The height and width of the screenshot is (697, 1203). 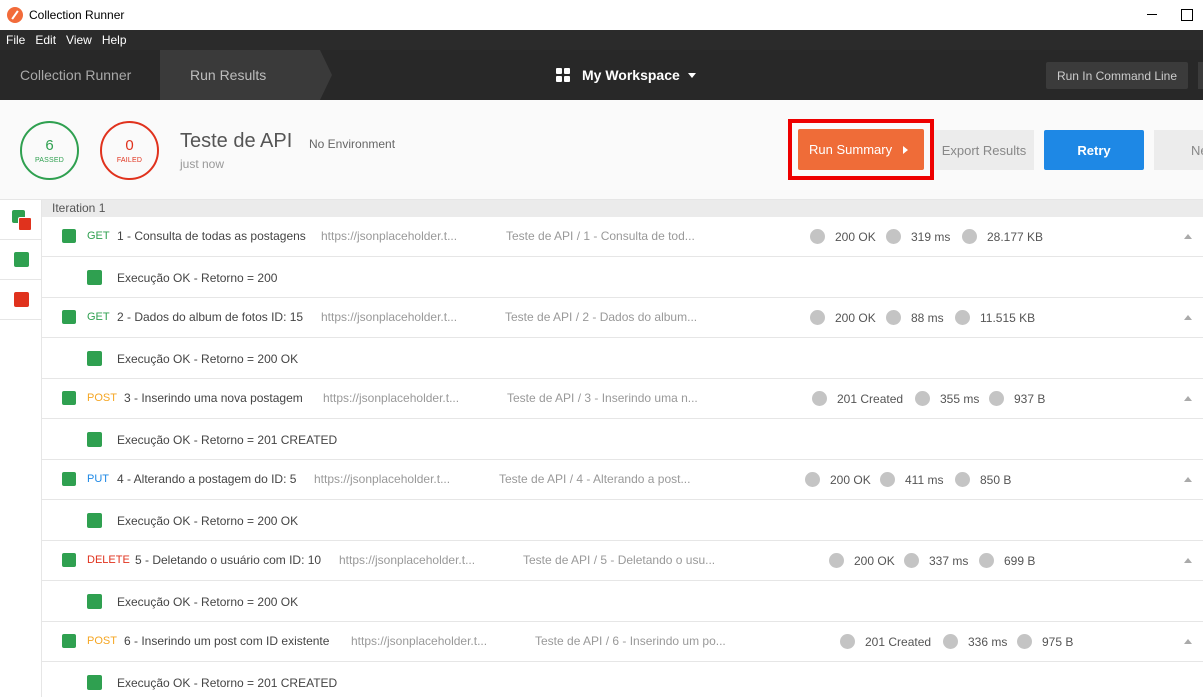 What do you see at coordinates (983, 479) in the screenshot?
I see `size-metric: 850 B` at bounding box center [983, 479].